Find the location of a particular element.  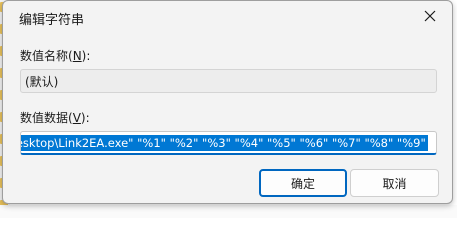

close-button is located at coordinates (430, 16).